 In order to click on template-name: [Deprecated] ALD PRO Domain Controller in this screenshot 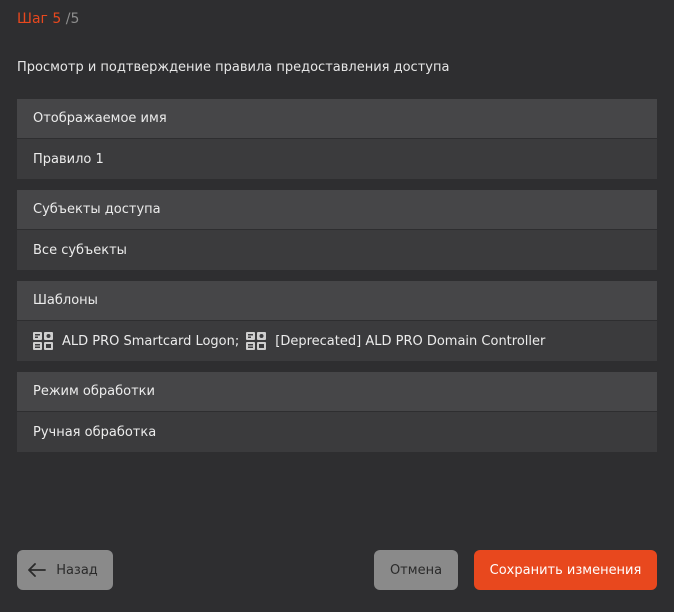, I will do `click(410, 341)`.